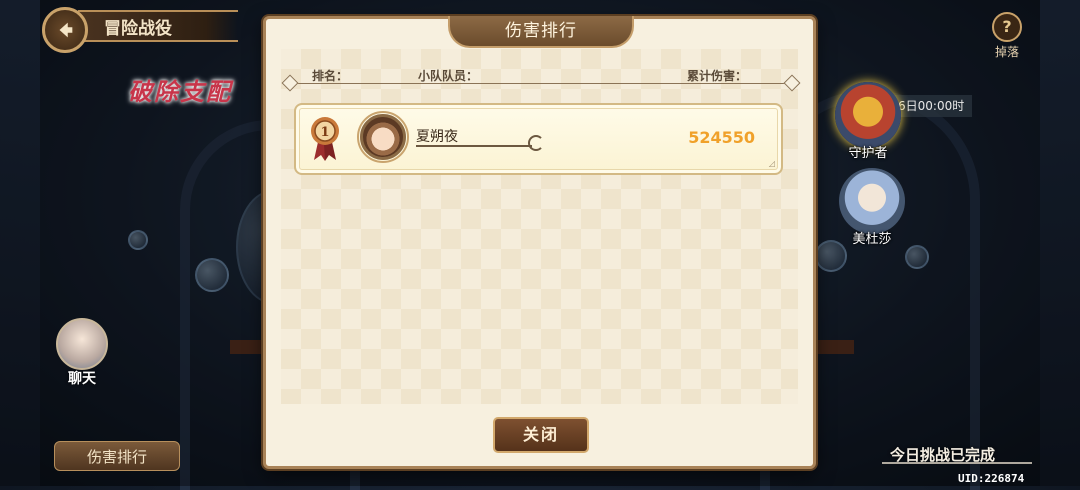  Describe the element at coordinates (180, 91) in the screenshot. I see `event-logo: 破除支配` at that location.